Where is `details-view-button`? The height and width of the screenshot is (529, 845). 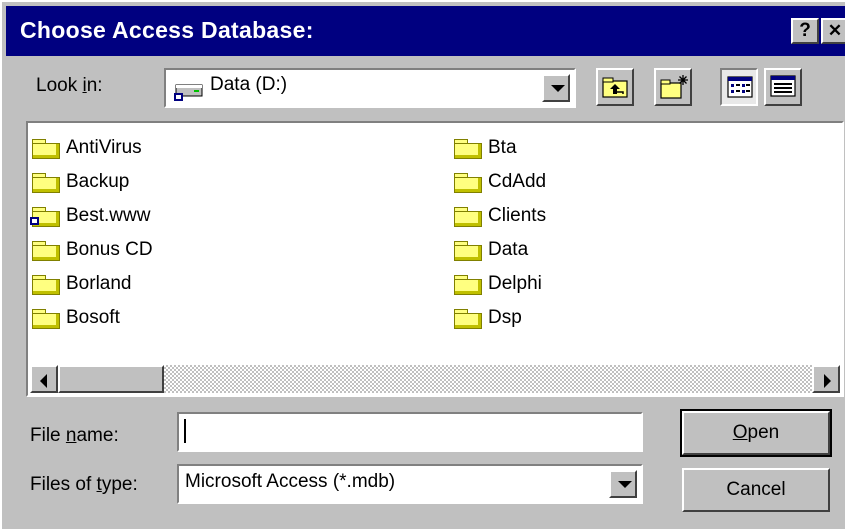 details-view-button is located at coordinates (783, 87).